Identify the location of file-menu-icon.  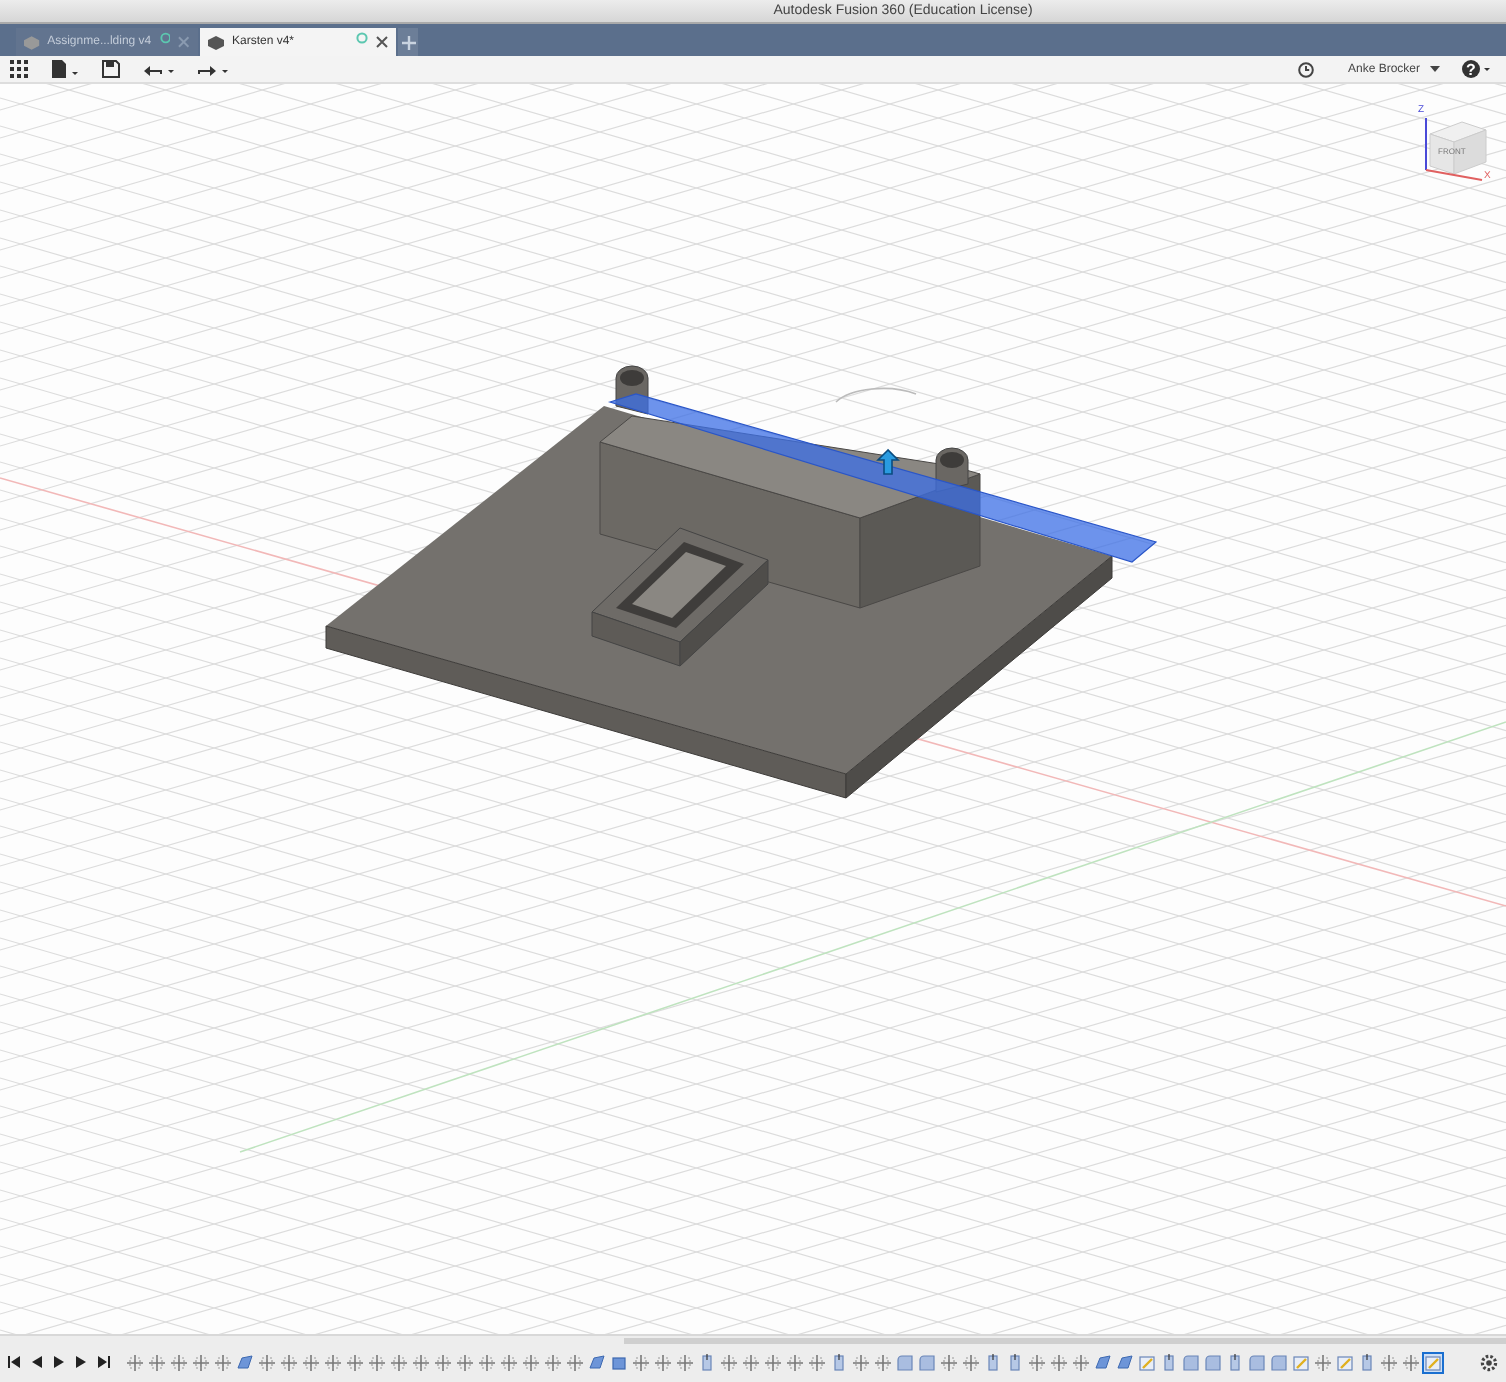
(65, 69).